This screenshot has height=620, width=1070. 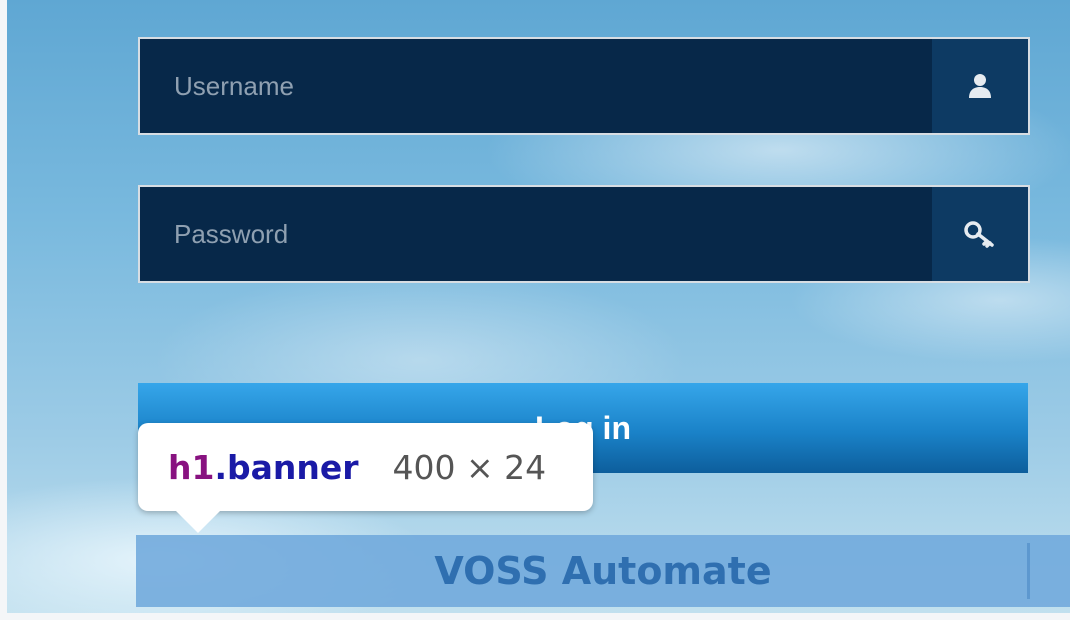 I want to click on username-field-group, so click(x=584, y=86).